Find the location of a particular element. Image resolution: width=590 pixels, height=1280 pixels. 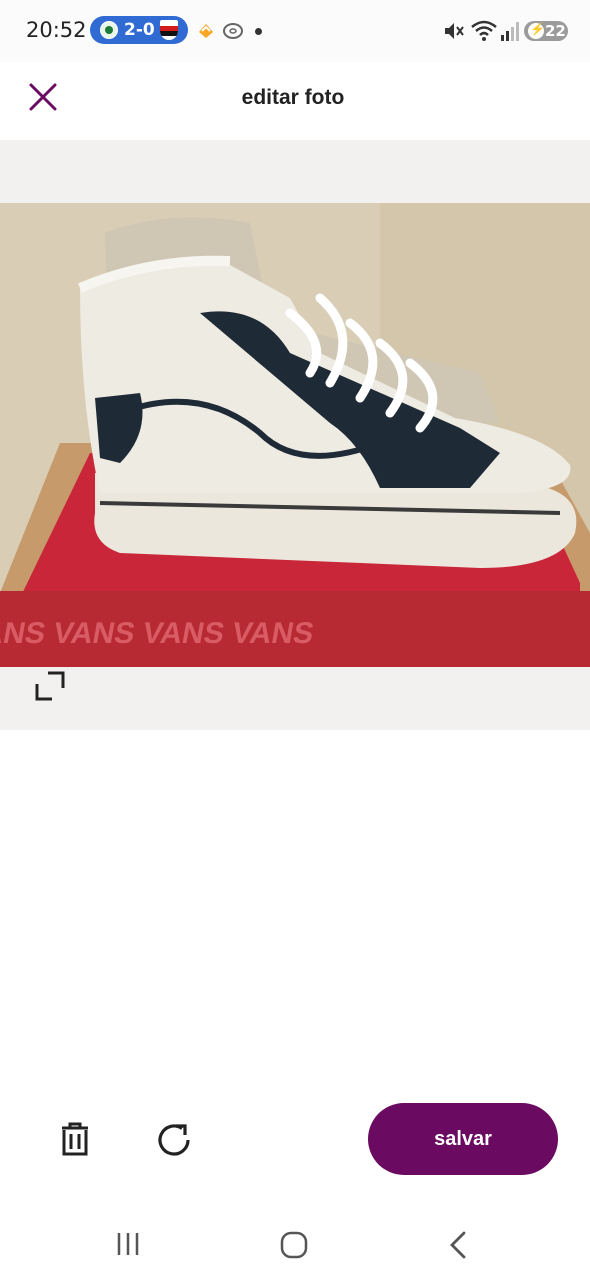

live-score-pill: 2-0 is located at coordinates (139, 30).